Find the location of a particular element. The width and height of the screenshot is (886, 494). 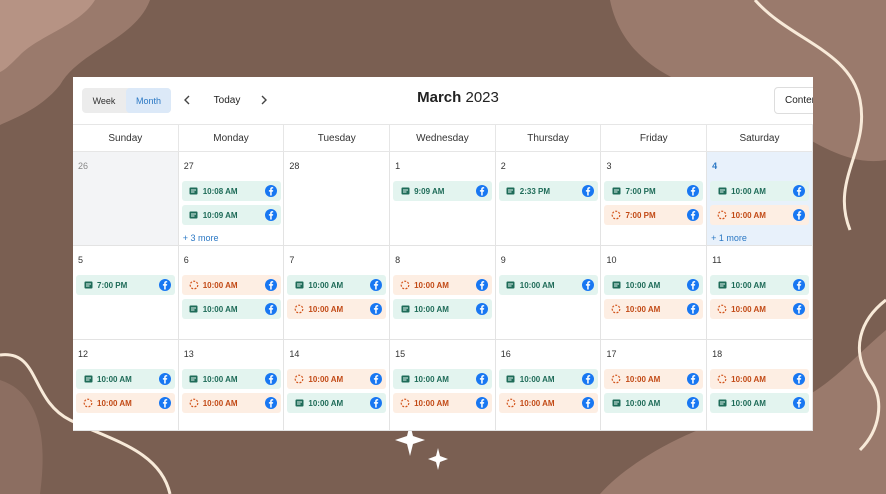

more-events-link: + 3 more is located at coordinates (201, 238).